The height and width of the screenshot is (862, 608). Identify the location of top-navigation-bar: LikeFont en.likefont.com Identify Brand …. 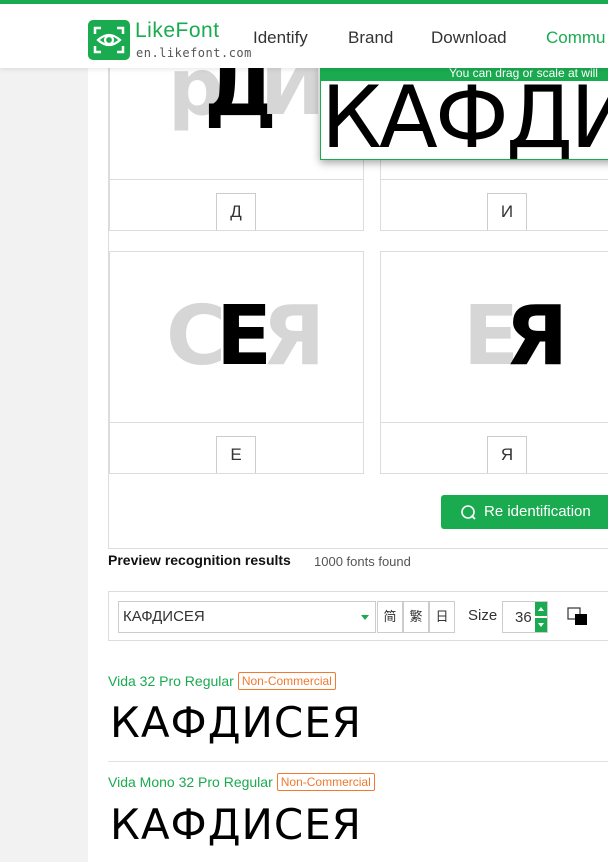
(304, 34).